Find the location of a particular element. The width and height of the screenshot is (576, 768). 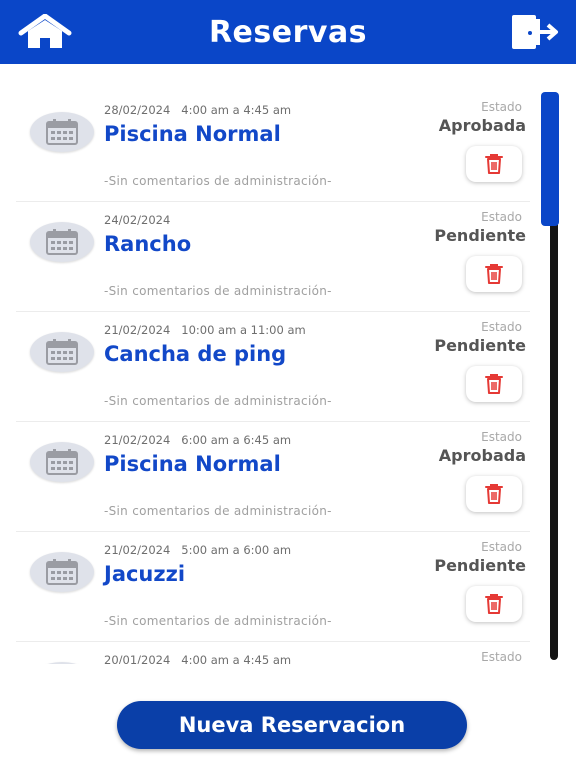

logout-icon is located at coordinates (535, 32).